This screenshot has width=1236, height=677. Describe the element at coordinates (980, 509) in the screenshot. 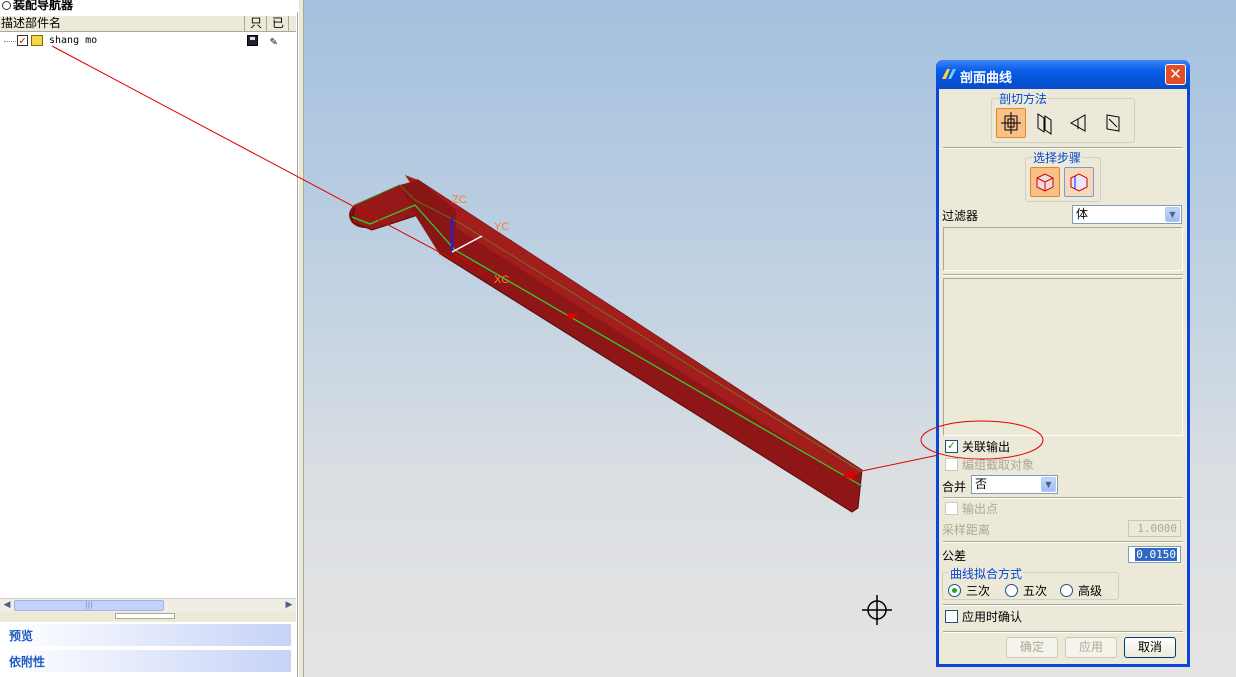

I see `output-points-label: 输出点` at that location.